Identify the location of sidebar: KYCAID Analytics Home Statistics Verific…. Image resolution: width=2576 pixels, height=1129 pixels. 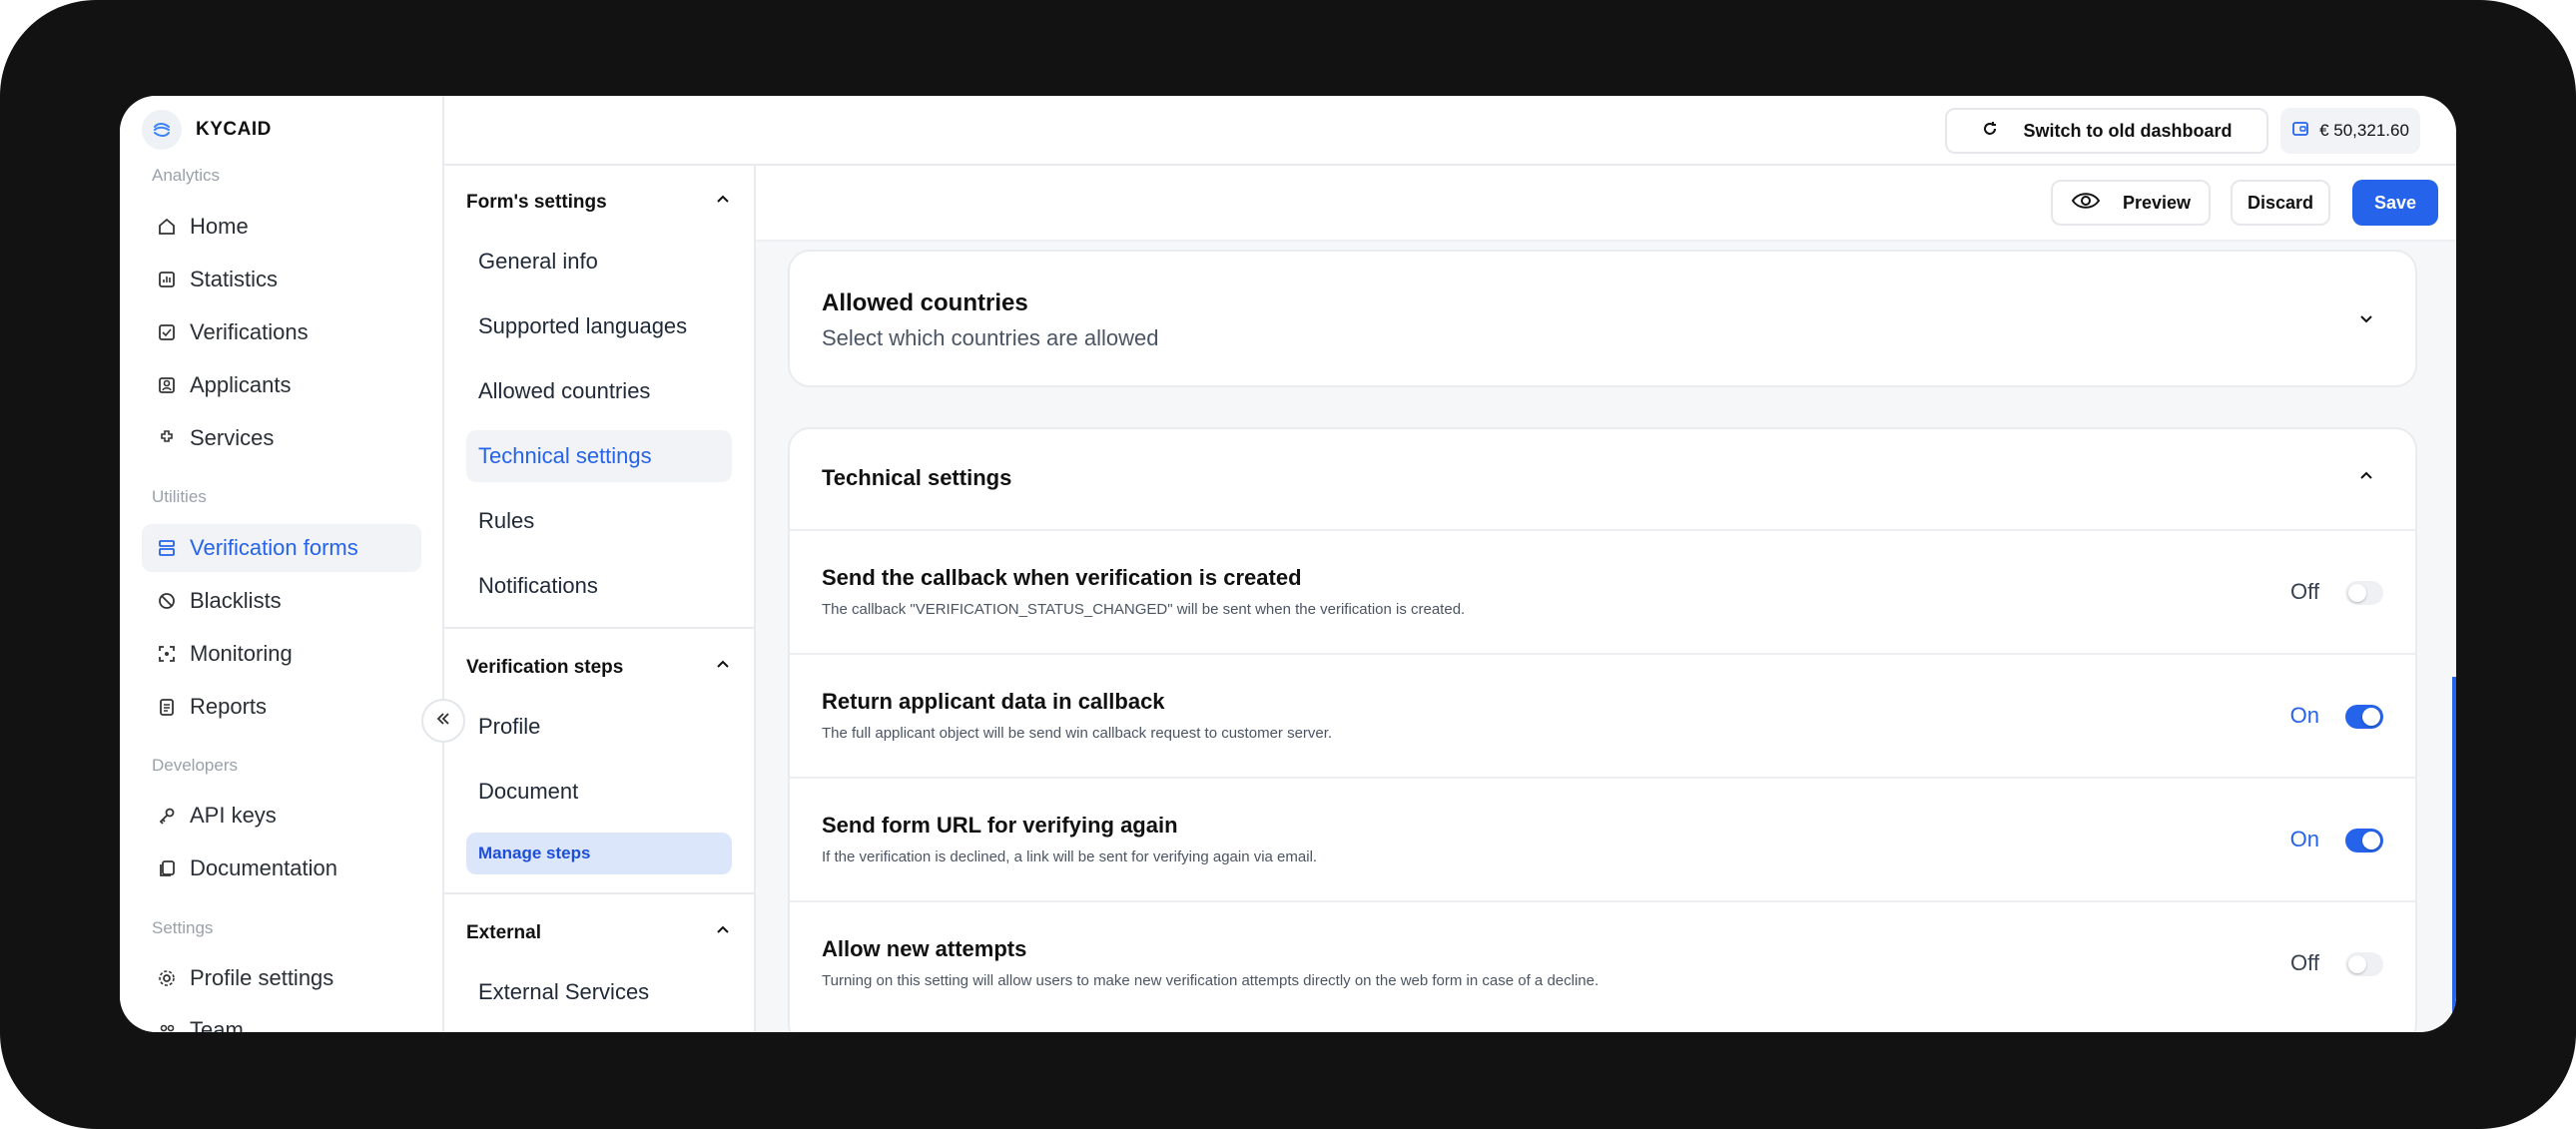
(282, 564).